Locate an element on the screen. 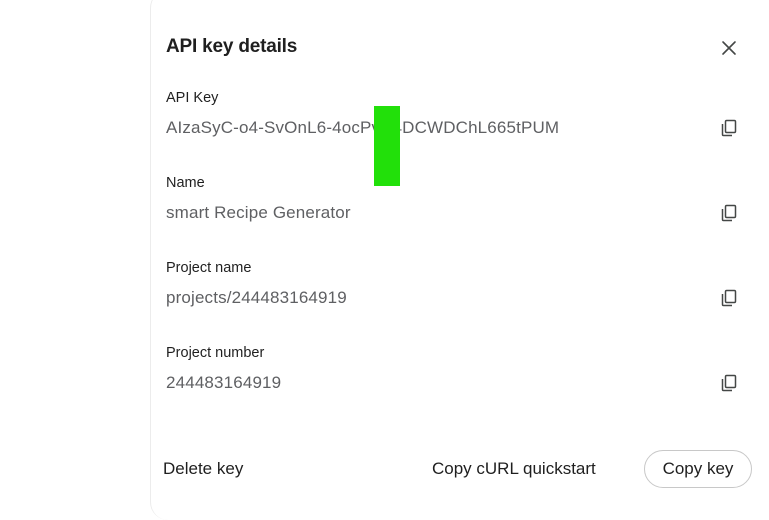 The width and height of the screenshot is (769, 520). copy-project-name-button is located at coordinates (729, 298).